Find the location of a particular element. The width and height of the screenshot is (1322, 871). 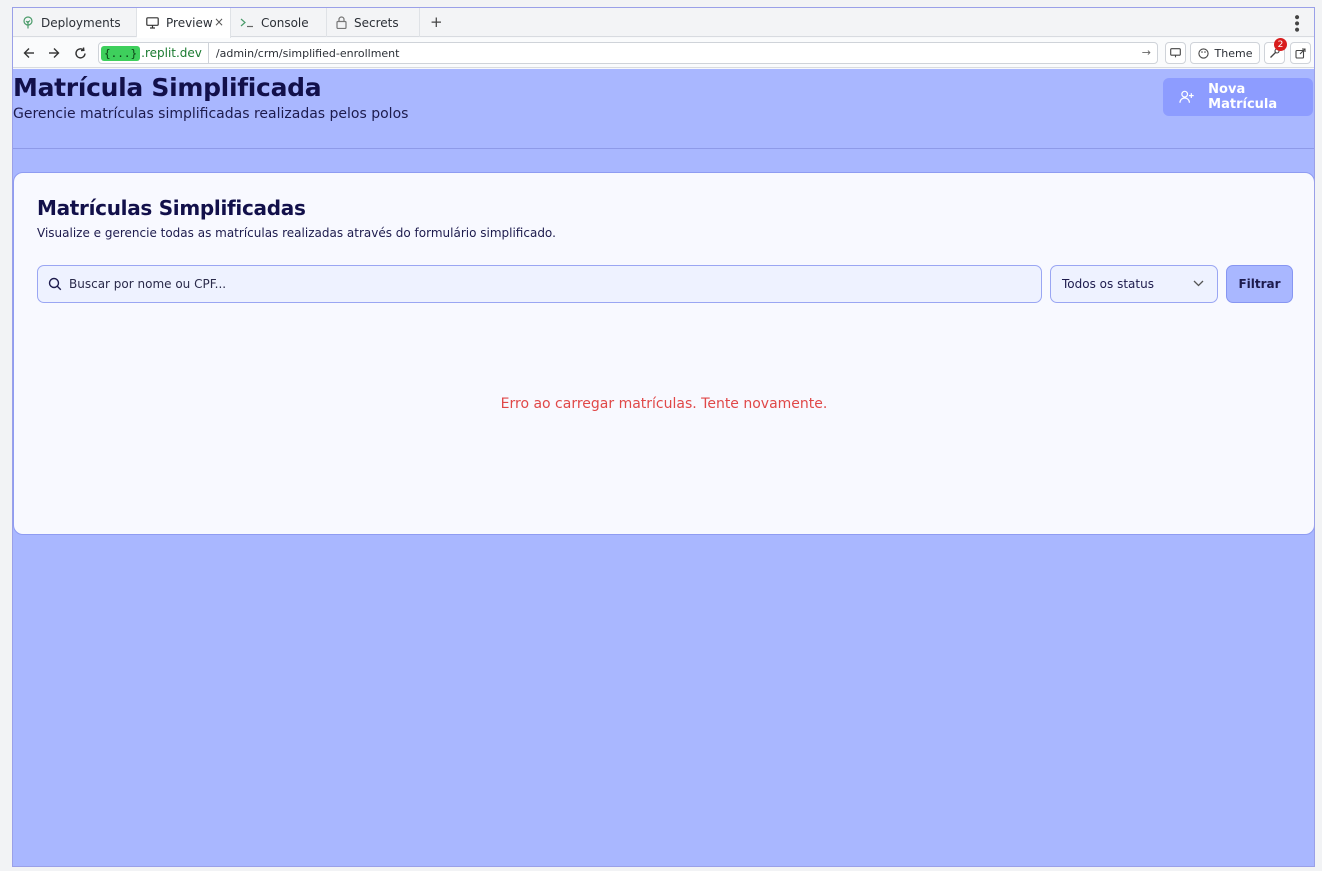

arrow-left-icon is located at coordinates (28, 53).